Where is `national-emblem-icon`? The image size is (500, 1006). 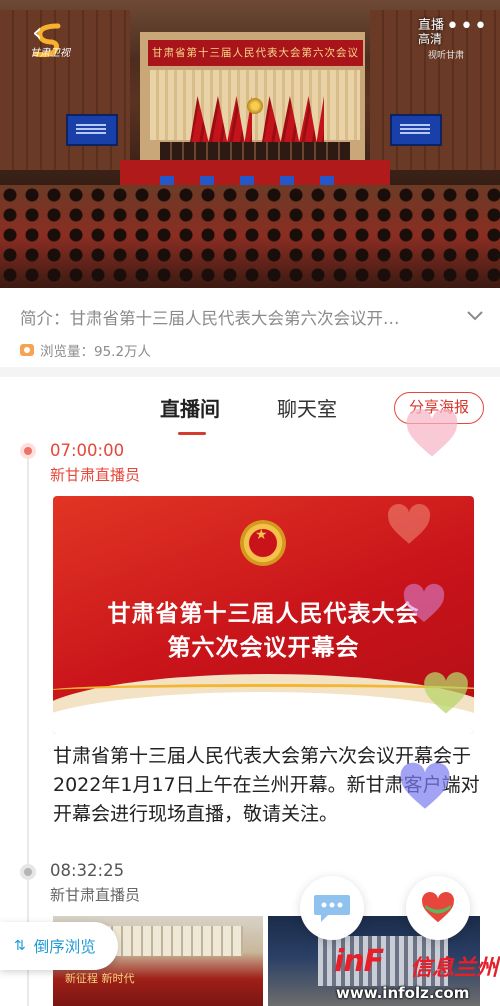 national-emblem-icon is located at coordinates (263, 543).